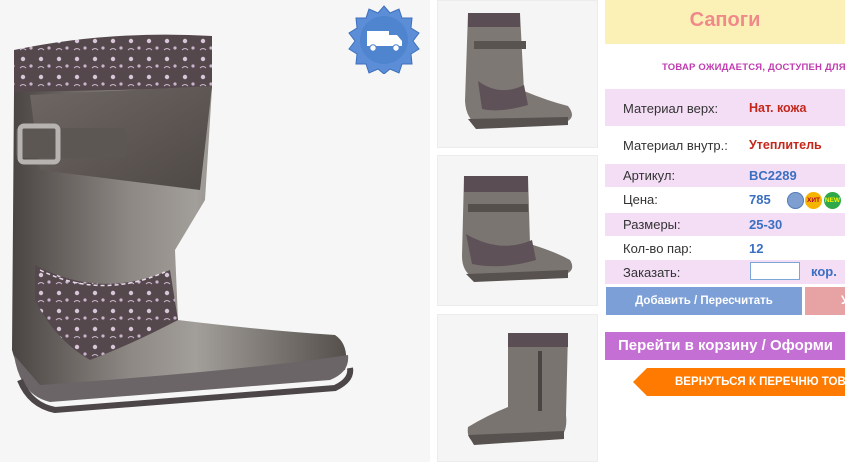  What do you see at coordinates (739, 382) in the screenshot?
I see `back-to-list-button: ВЕРНУТЬСЯ К ПЕРЕЧНЮ ТОВА` at bounding box center [739, 382].